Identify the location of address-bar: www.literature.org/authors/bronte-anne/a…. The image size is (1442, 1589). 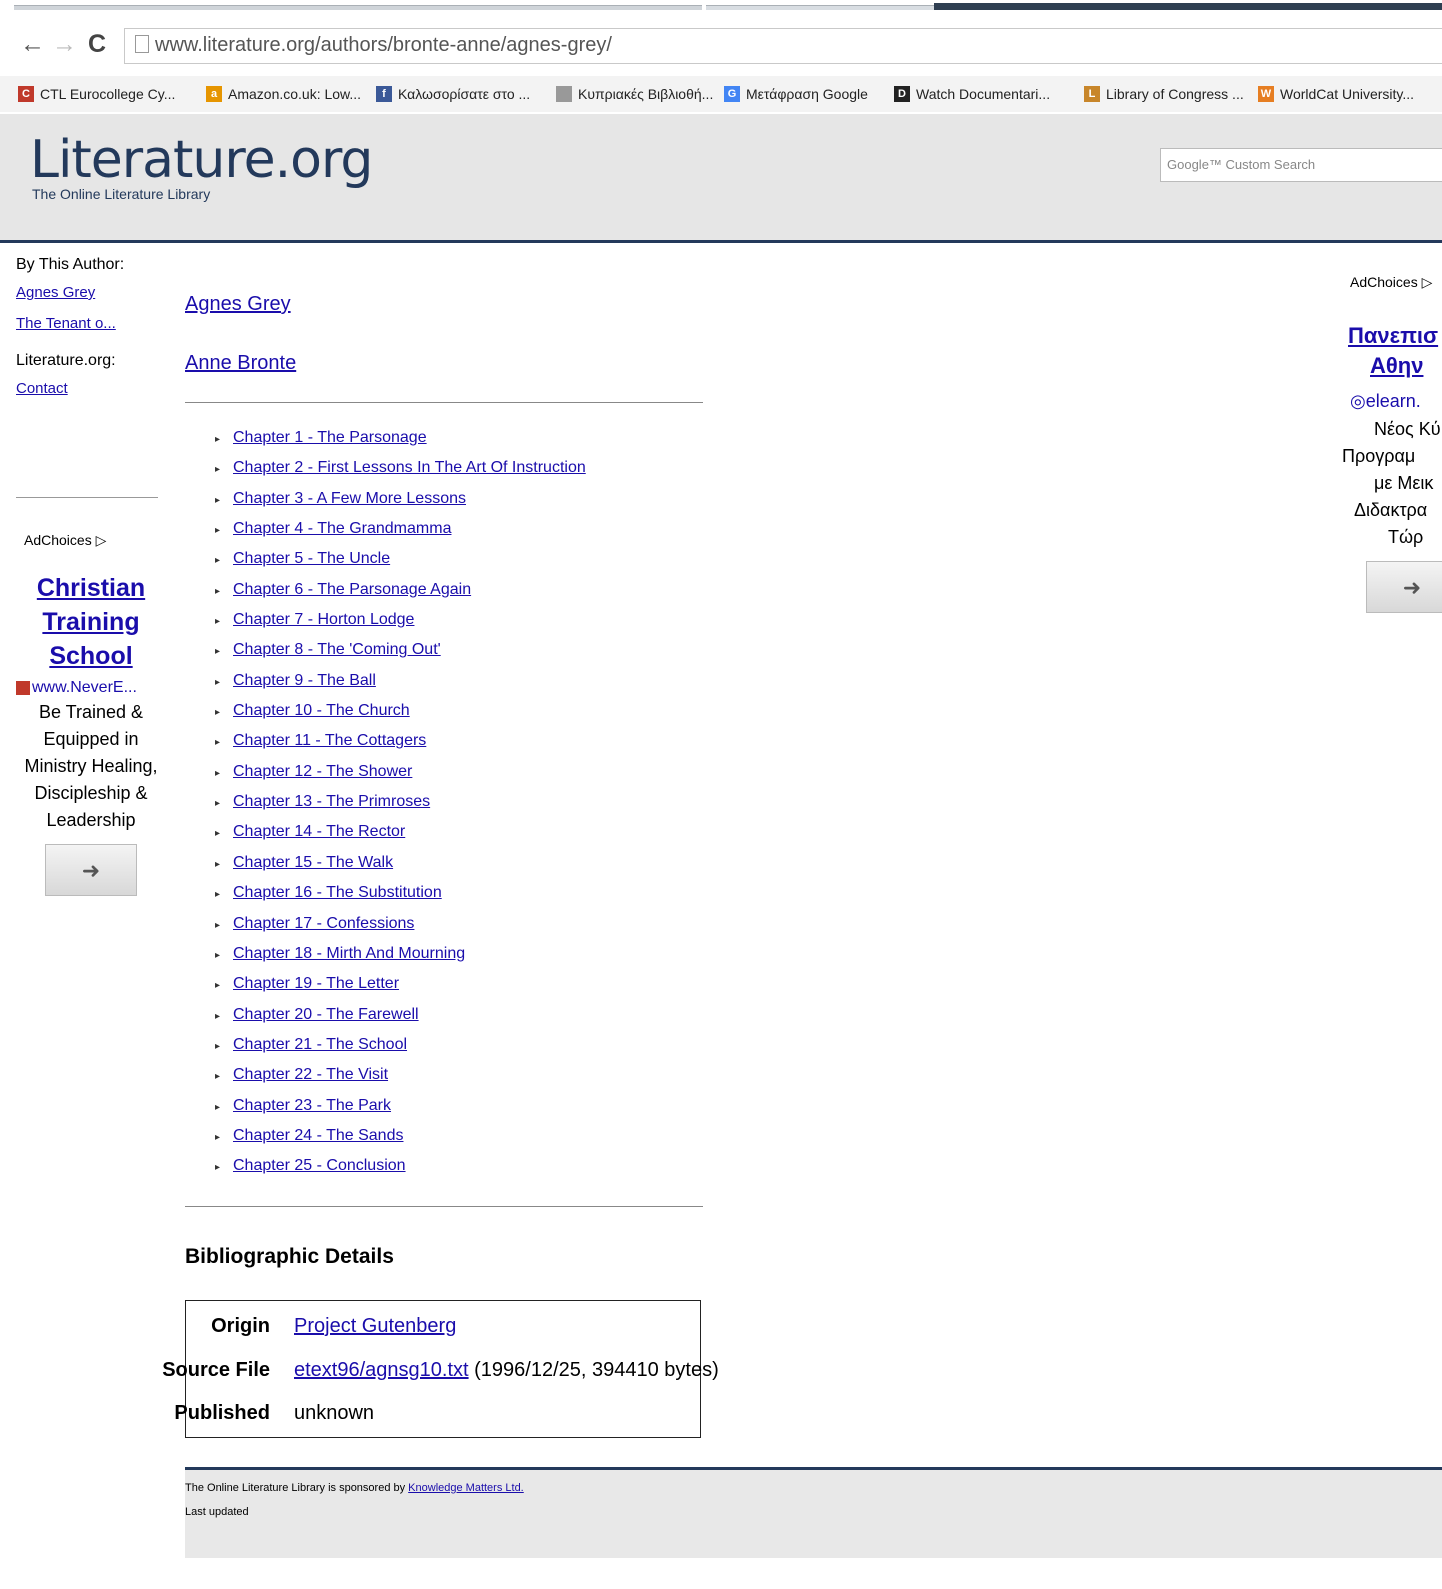
(783, 46).